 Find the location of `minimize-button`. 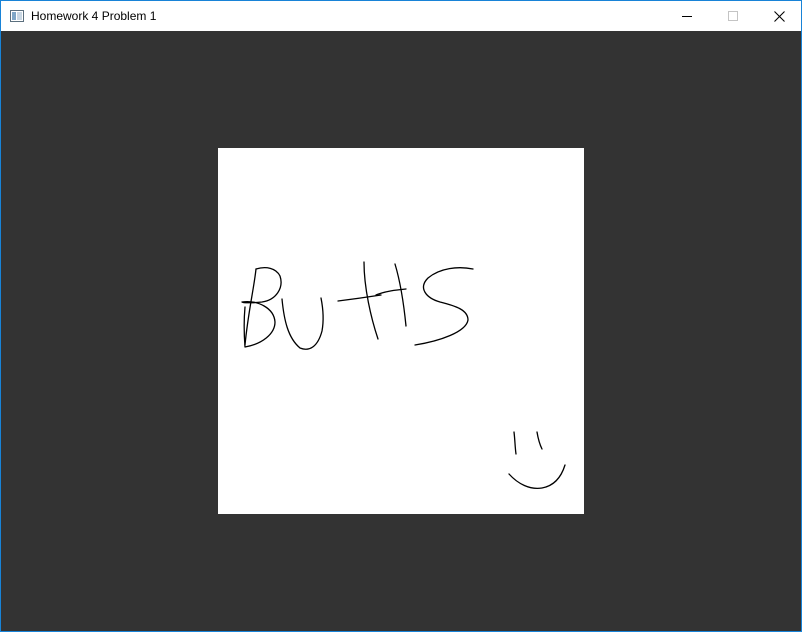

minimize-button is located at coordinates (687, 16).